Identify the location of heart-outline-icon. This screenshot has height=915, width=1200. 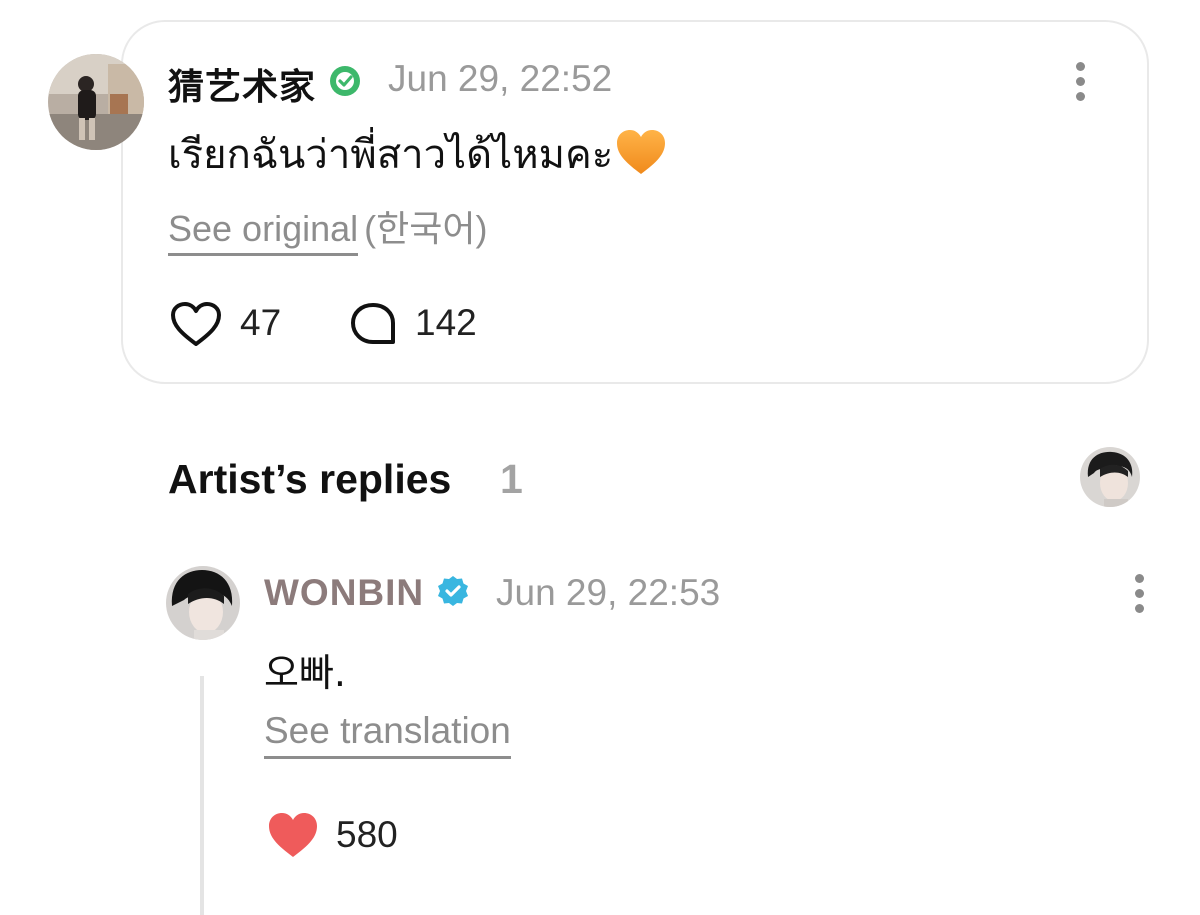
(196, 324).